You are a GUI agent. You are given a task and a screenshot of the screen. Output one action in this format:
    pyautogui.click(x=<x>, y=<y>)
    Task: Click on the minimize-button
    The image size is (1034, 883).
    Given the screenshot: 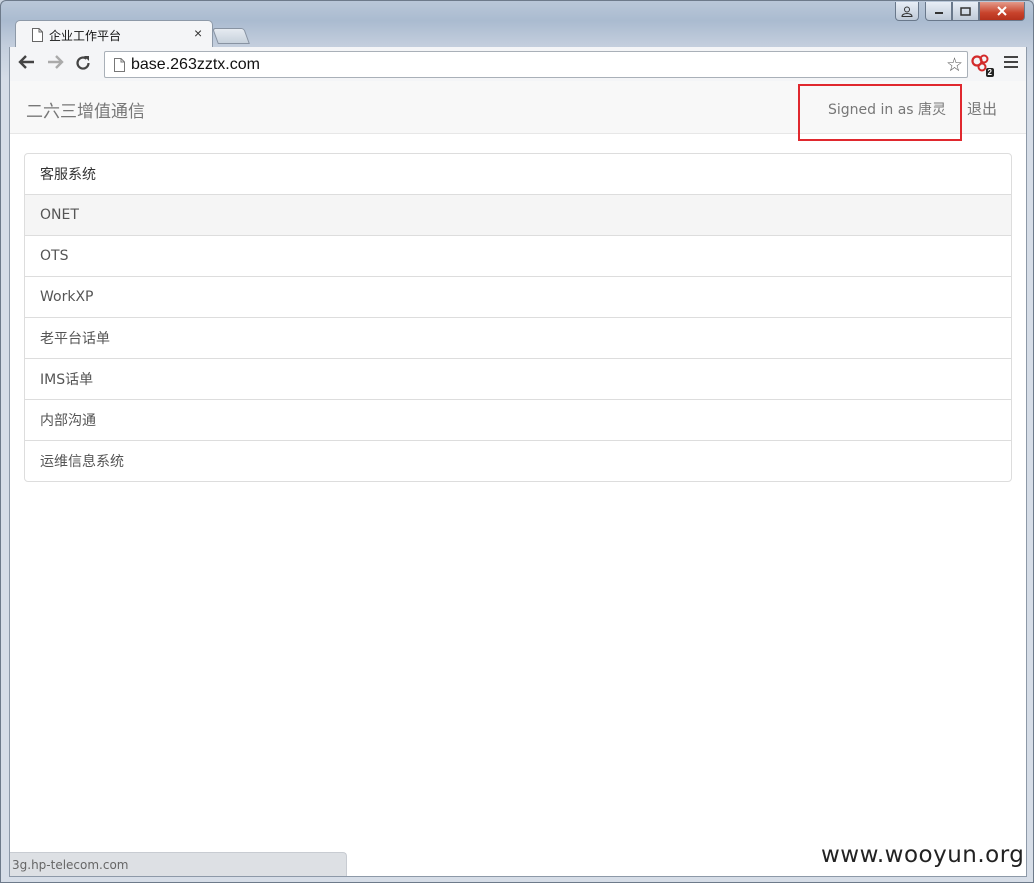 What is the action you would take?
    pyautogui.click(x=938, y=11)
    